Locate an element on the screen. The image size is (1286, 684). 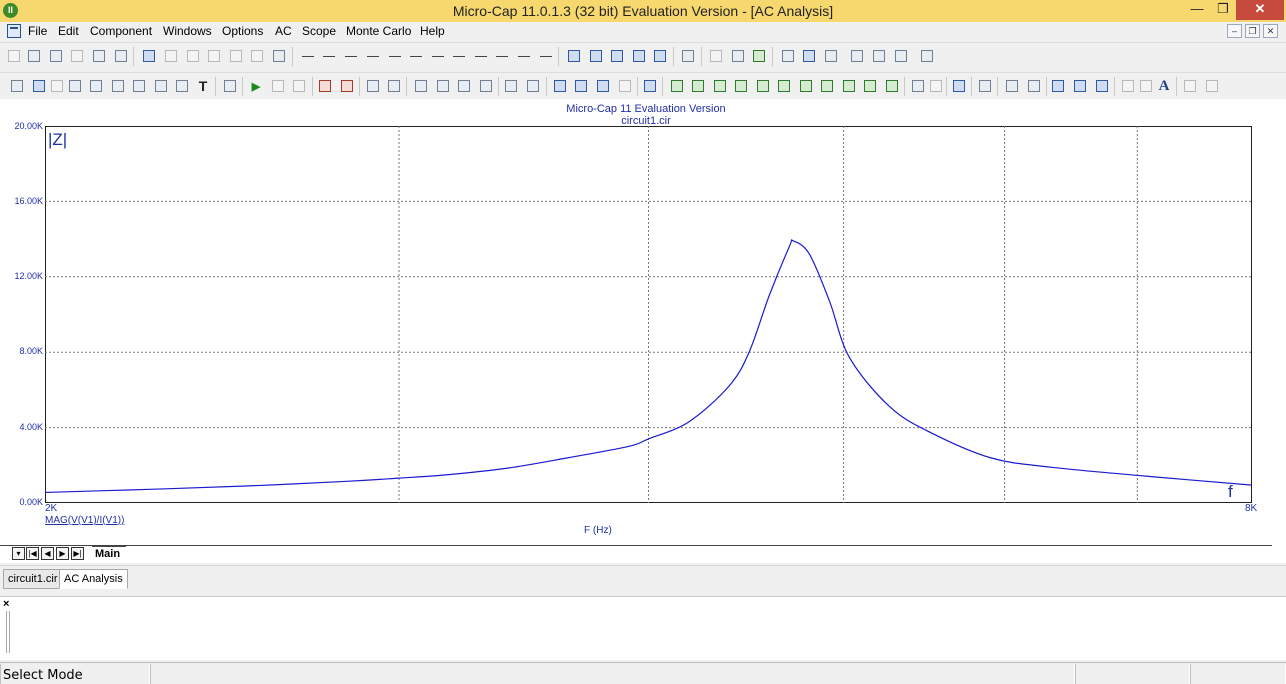
sheet-next-button: ▶ is located at coordinates (62, 553).